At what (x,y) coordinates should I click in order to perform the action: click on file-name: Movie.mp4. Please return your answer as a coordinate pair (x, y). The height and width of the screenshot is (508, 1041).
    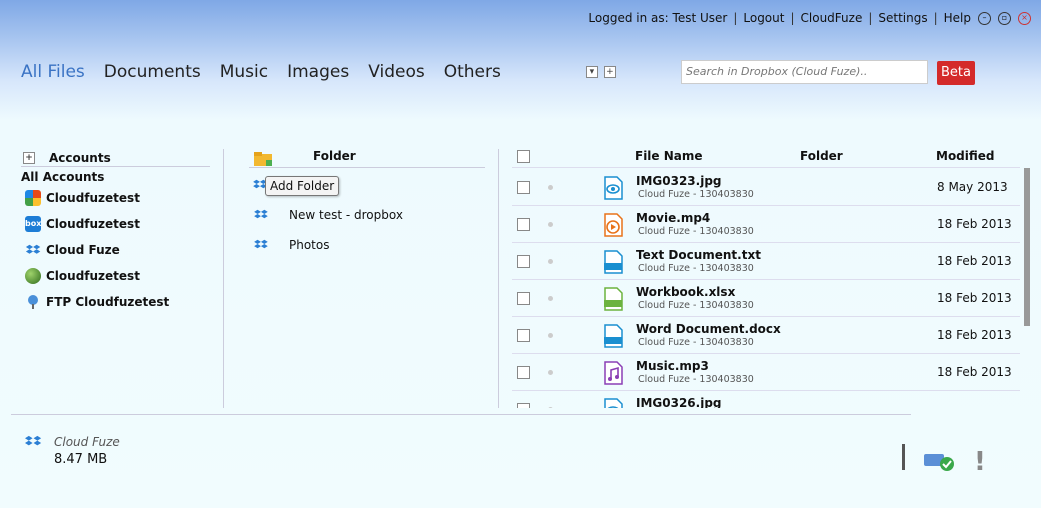
    Looking at the image, I should click on (673, 218).